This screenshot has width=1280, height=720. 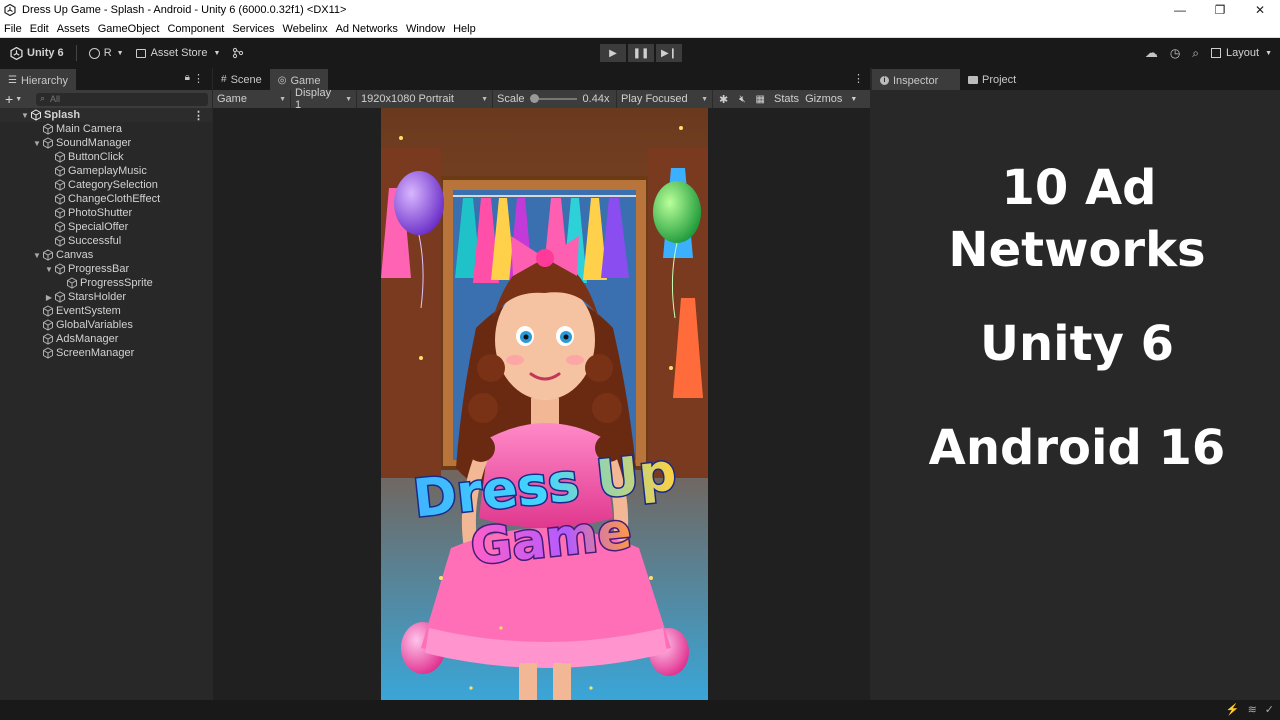 What do you see at coordinates (425, 99) in the screenshot?
I see `resolution-dropdown: 1920x1080 Portrait ▼` at bounding box center [425, 99].